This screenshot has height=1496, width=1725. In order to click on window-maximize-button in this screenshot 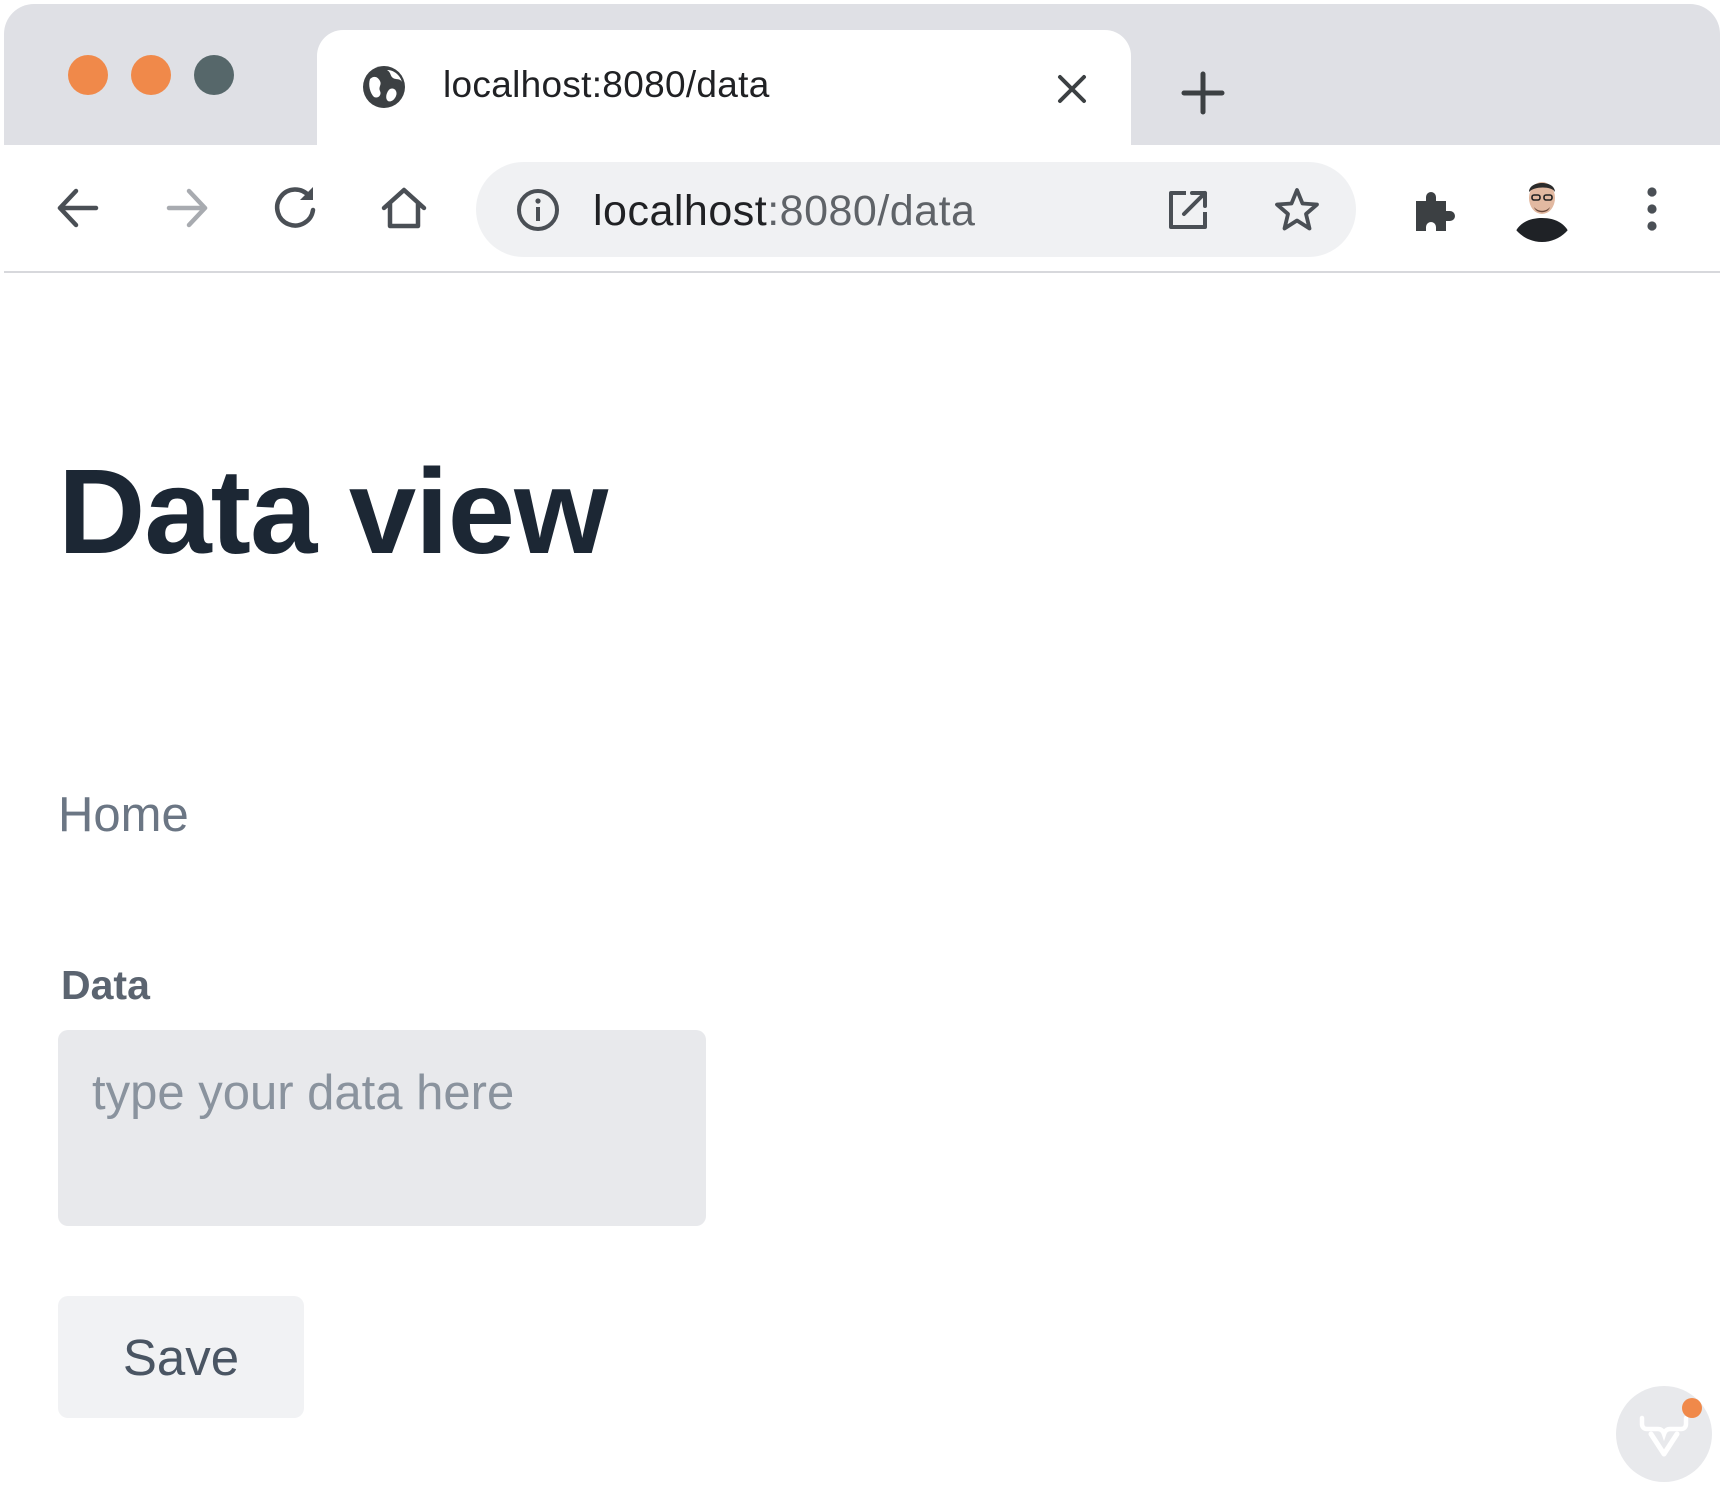, I will do `click(214, 75)`.